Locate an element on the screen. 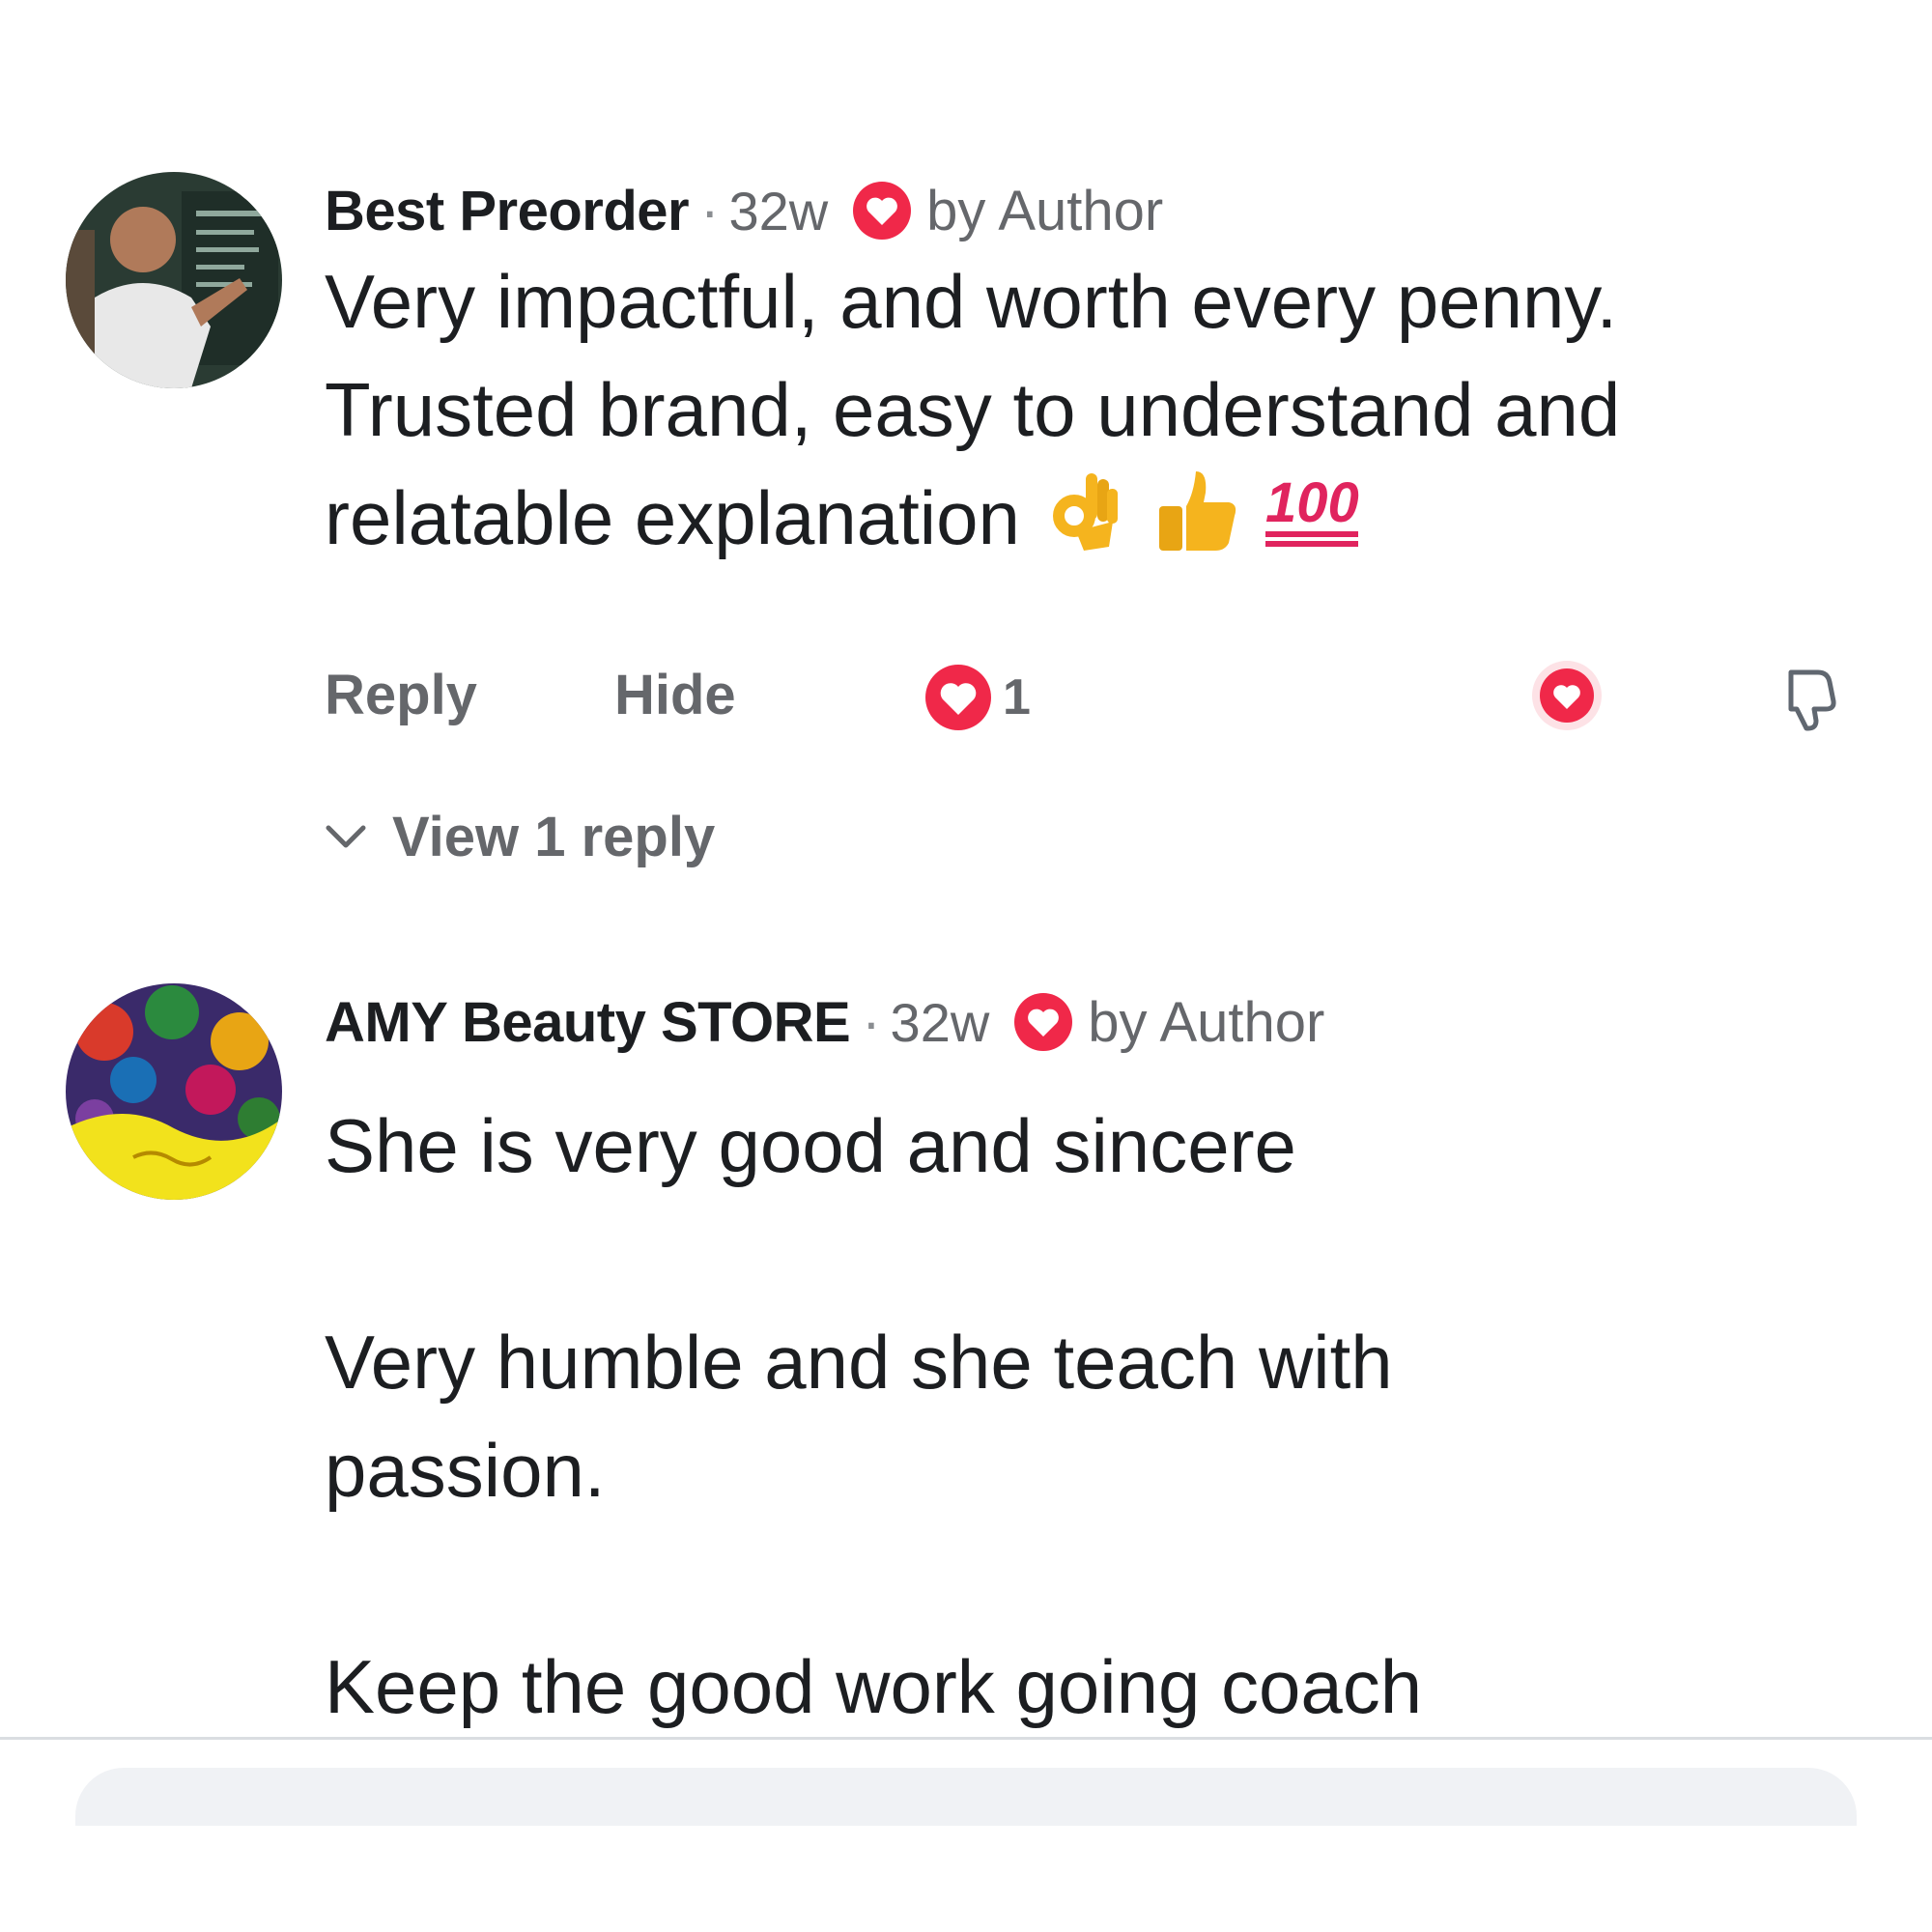  reply-button: Reply is located at coordinates (401, 695).